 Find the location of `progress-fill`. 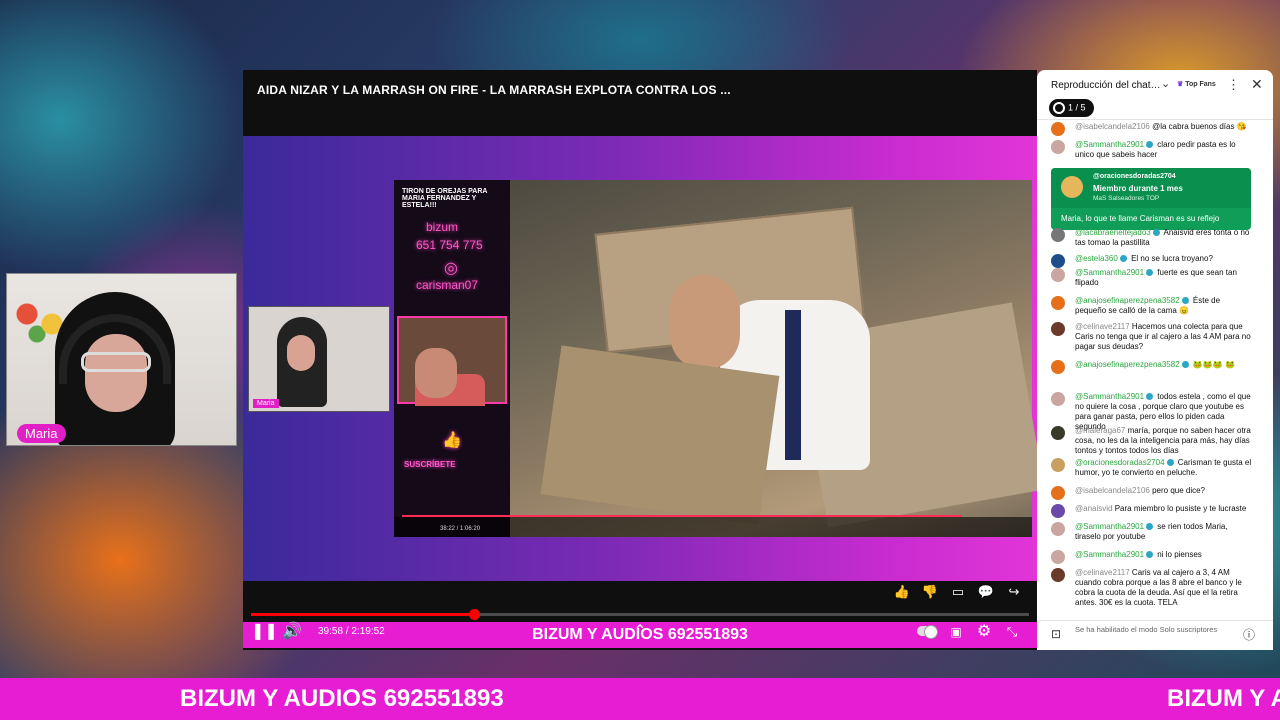

progress-fill is located at coordinates (363, 614).